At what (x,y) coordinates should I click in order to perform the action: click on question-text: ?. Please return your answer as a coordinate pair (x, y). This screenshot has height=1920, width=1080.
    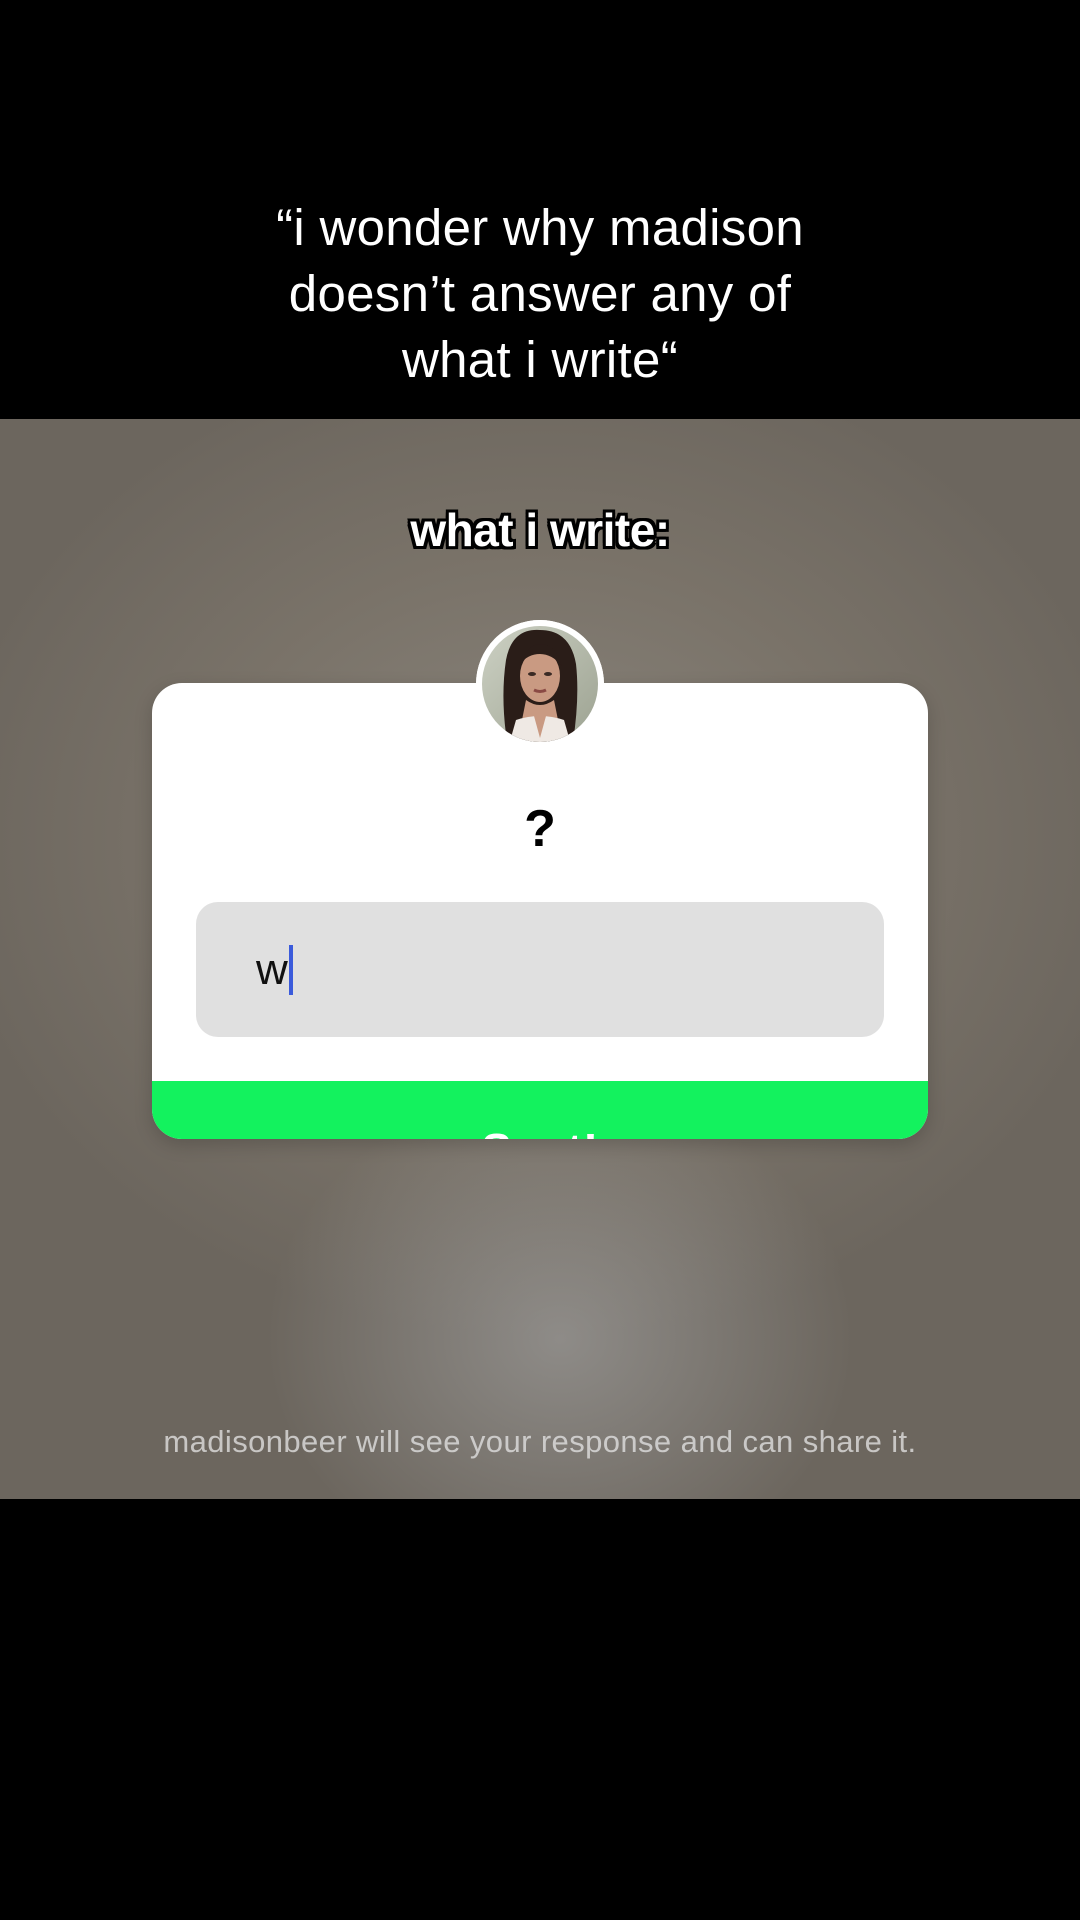
    Looking at the image, I should click on (540, 829).